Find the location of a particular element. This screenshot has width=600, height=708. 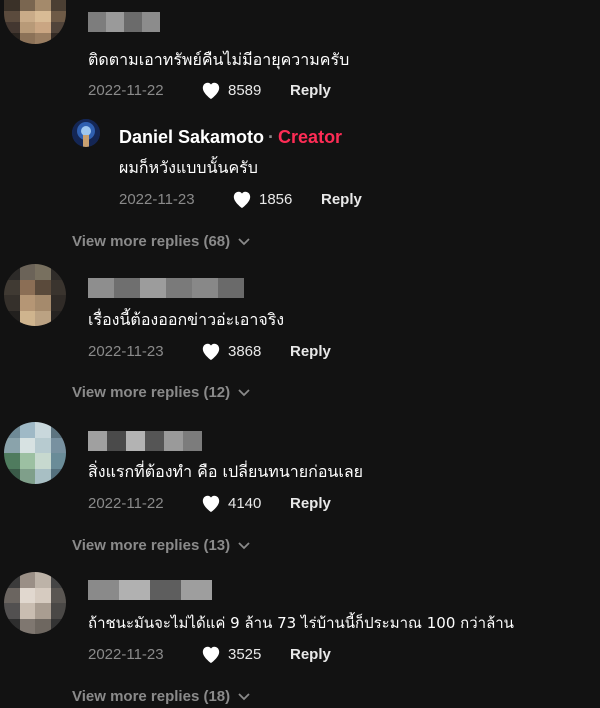

creator-username: Daniel Sakamoto is located at coordinates (191, 137).